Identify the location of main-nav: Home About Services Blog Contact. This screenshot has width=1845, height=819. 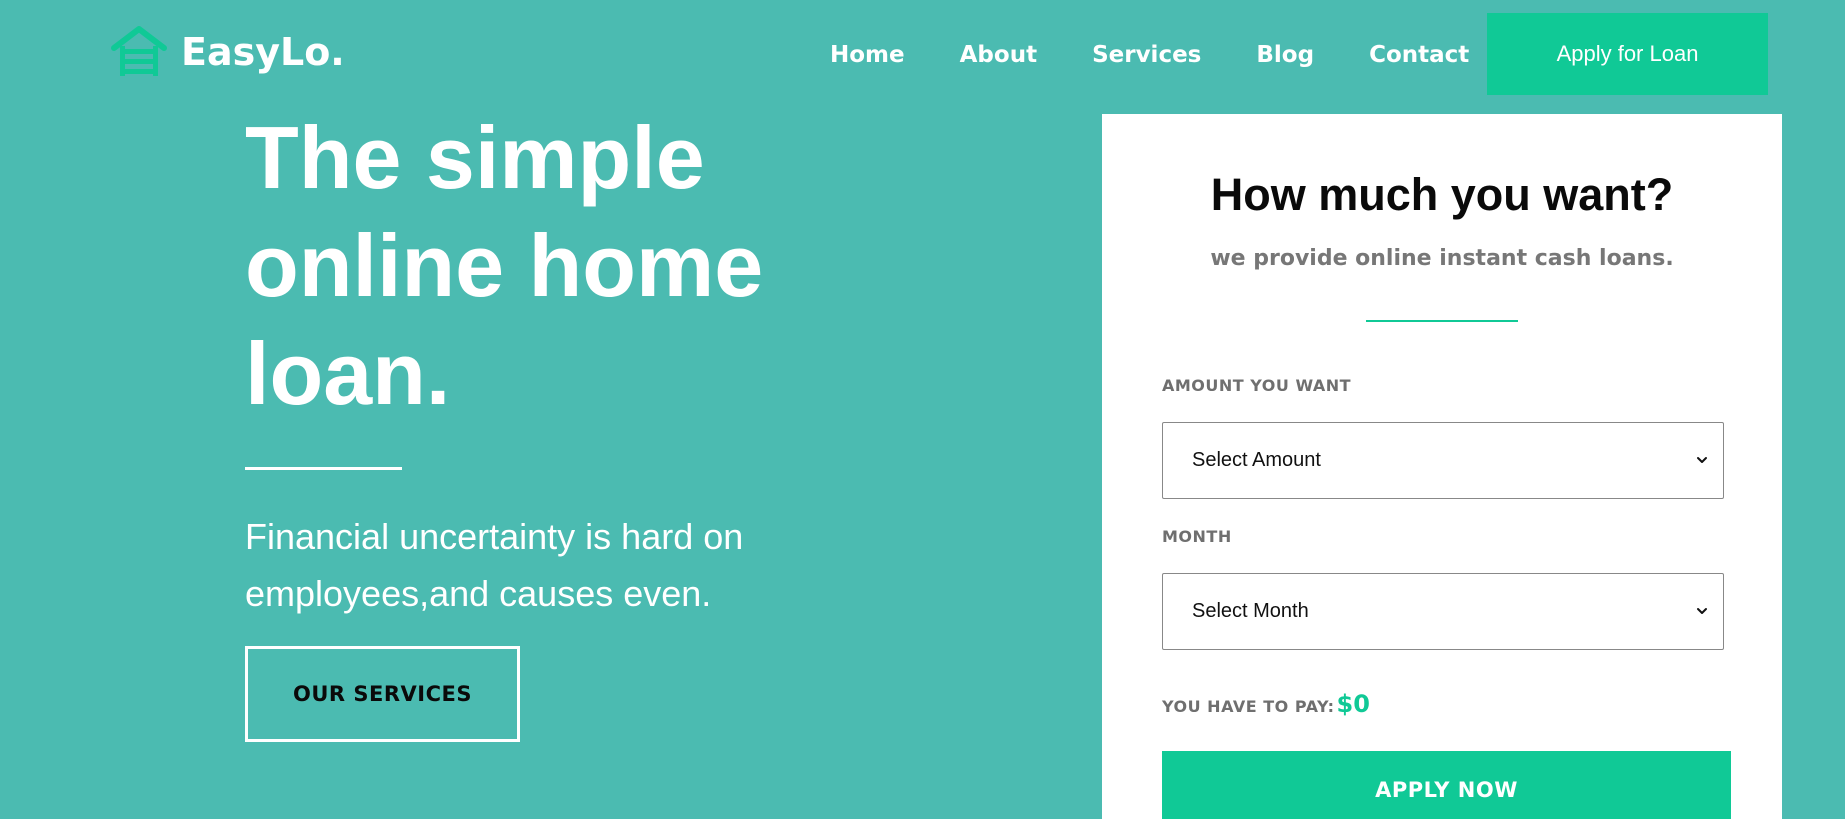
(1177, 55).